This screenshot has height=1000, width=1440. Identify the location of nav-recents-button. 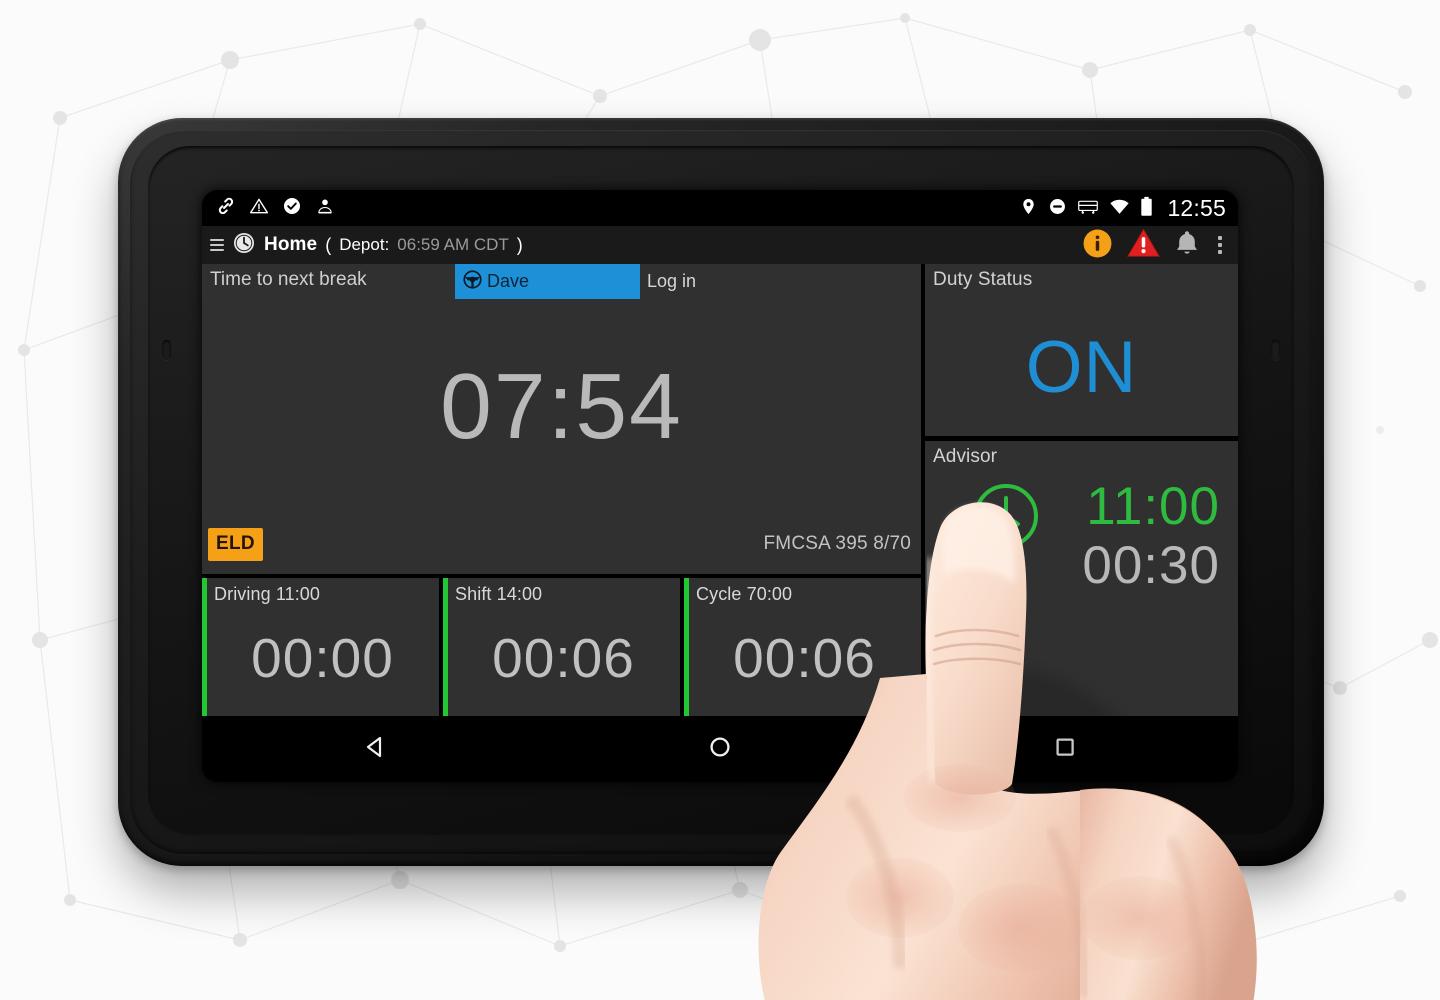
(1065, 749).